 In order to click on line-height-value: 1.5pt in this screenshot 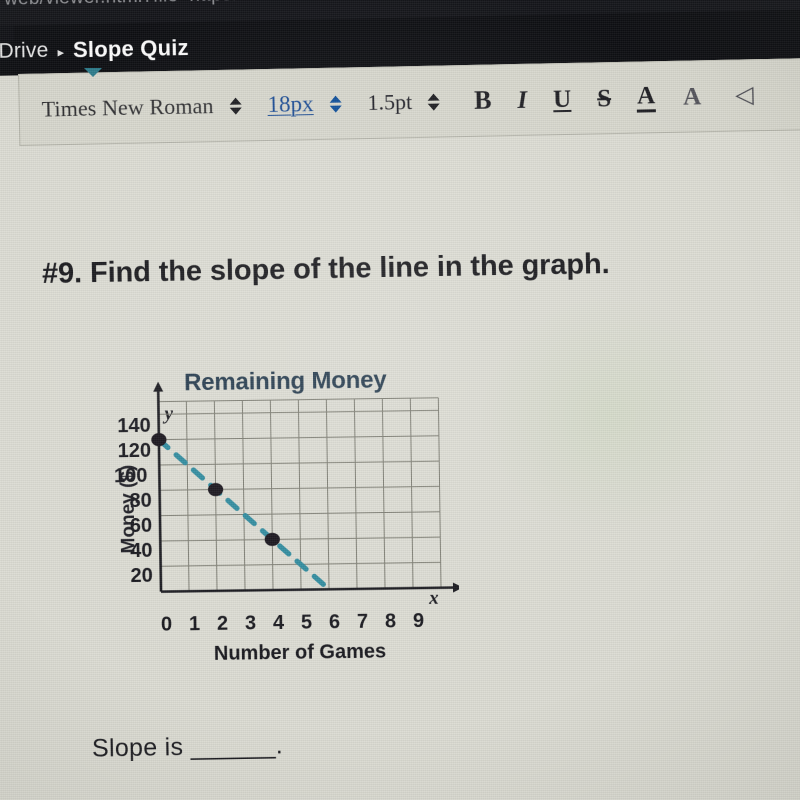, I will do `click(390, 102)`.